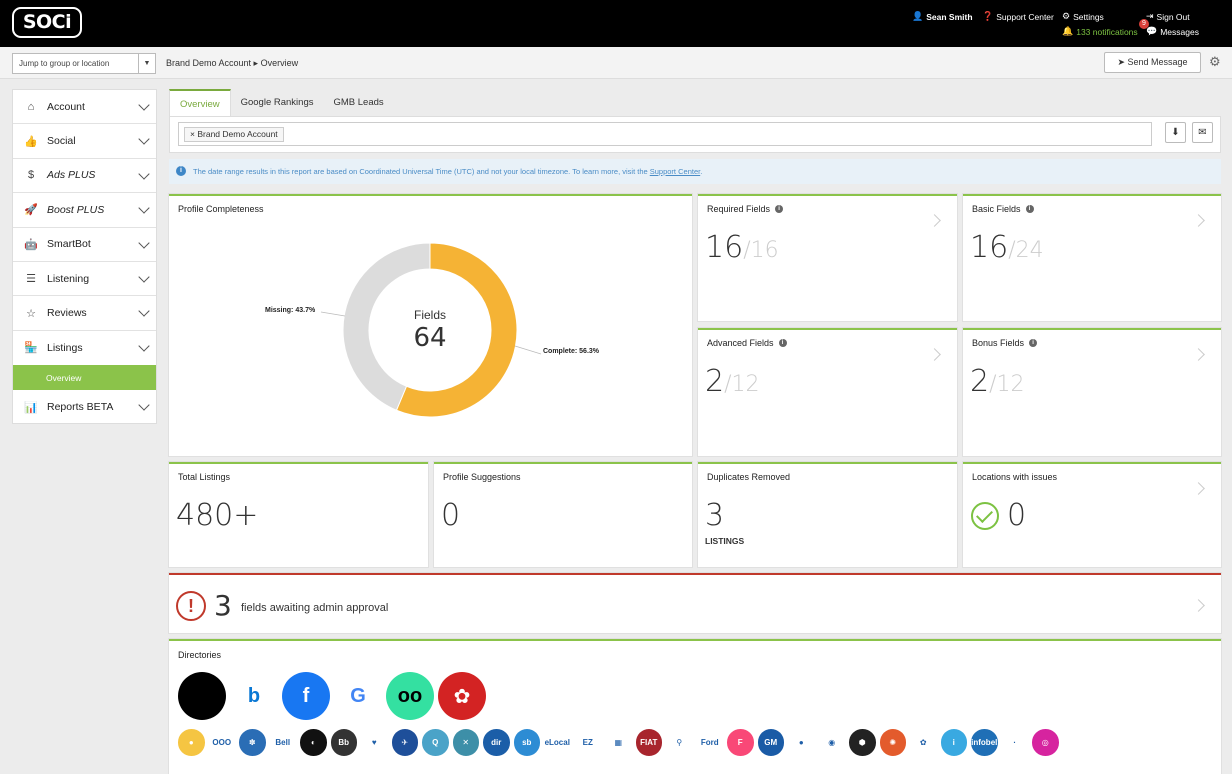 The width and height of the screenshot is (1232, 774). Describe the element at coordinates (1168, 16) in the screenshot. I see `sign-out-link: ⇥ Sign Out` at that location.